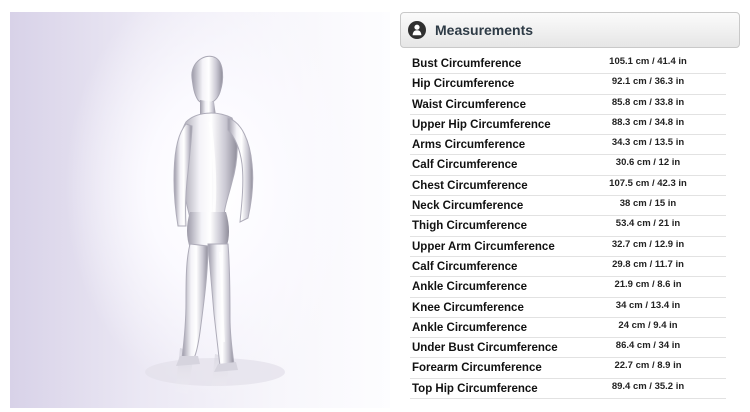 Image resolution: width=750 pixels, height=412 pixels. Describe the element at coordinates (568, 84) in the screenshot. I see `list-item: Hip Circumference 92.1 cm / 36.3 in` at that location.